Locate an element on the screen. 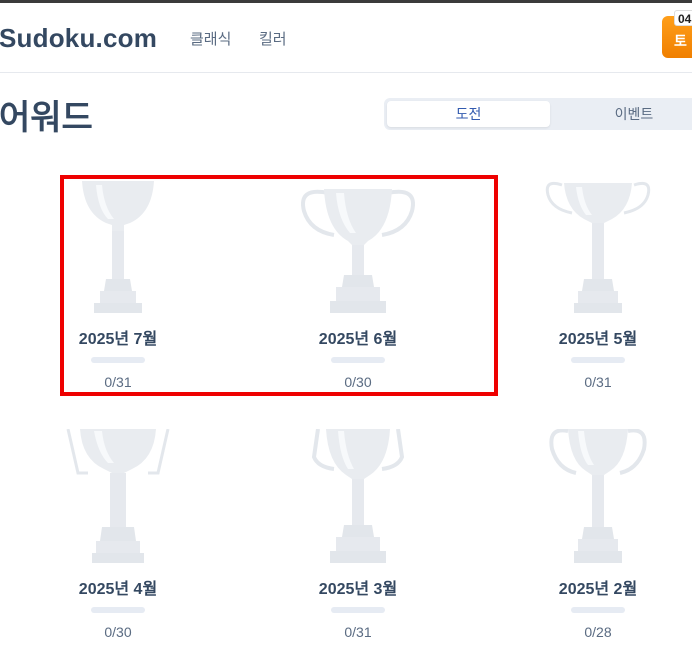 The width and height of the screenshot is (692, 649). award-month: 2025년 6월 is located at coordinates (358, 339).